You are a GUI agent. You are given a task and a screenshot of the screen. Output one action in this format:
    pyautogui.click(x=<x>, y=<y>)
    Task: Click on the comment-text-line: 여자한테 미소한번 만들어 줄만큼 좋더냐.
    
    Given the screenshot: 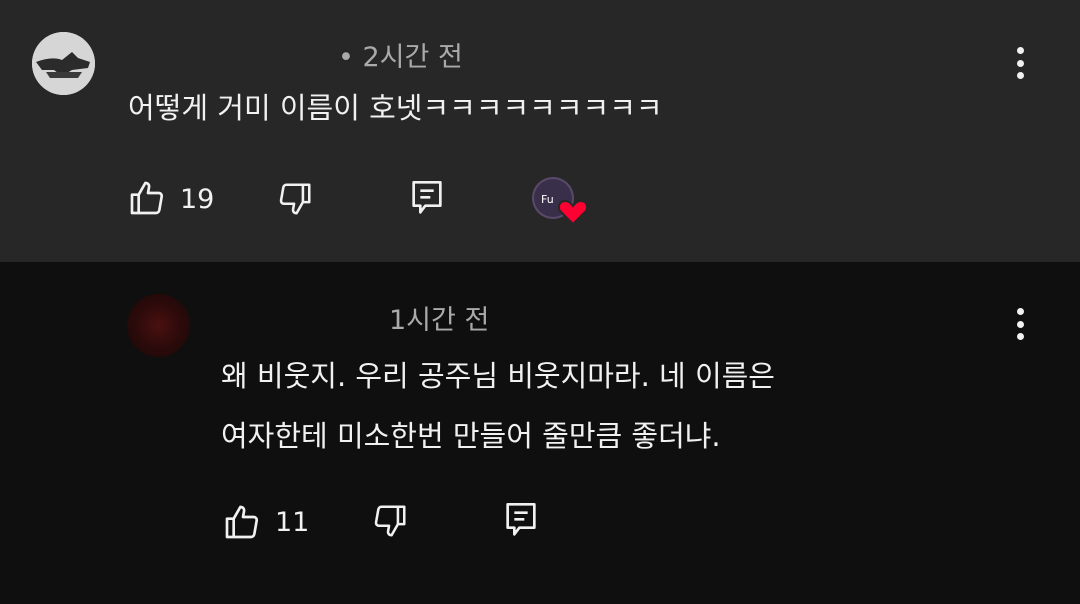 What is the action you would take?
    pyautogui.click(x=471, y=436)
    